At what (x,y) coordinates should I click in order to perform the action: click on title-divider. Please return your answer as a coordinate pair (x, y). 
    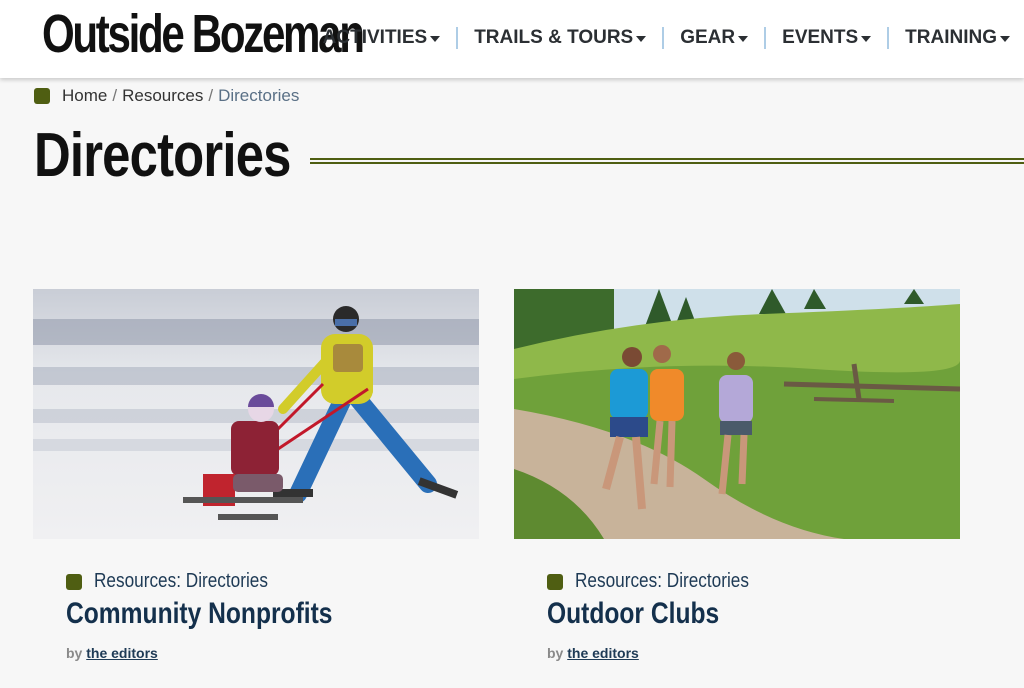
    Looking at the image, I should click on (667, 161).